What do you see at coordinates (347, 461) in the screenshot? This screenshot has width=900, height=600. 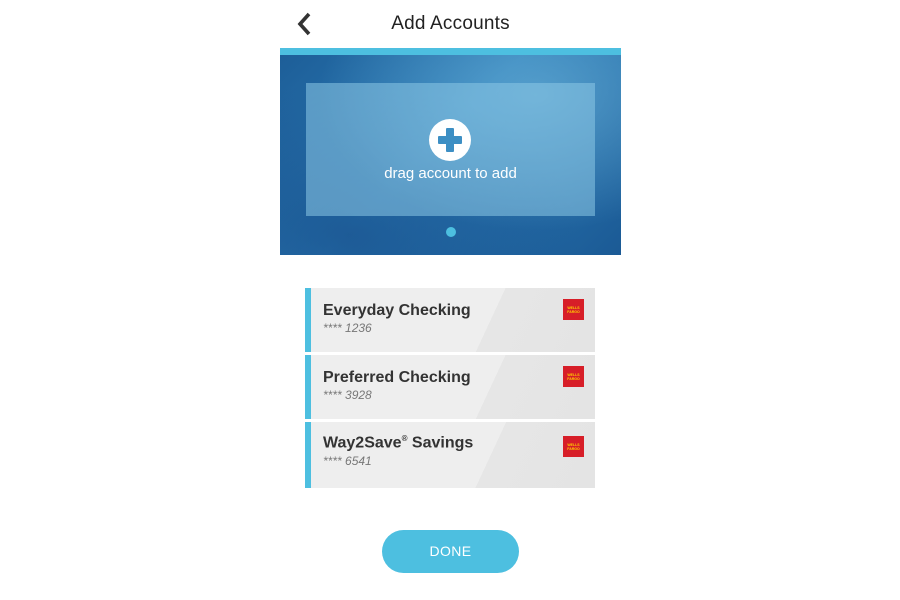 I see `account-number: **** 6541` at bounding box center [347, 461].